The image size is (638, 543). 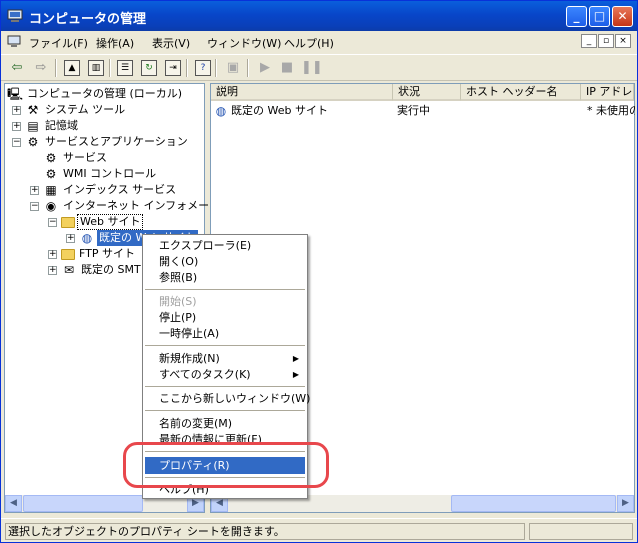 What do you see at coordinates (69, 270) in the screenshot?
I see `smtp-icon: ✉` at bounding box center [69, 270].